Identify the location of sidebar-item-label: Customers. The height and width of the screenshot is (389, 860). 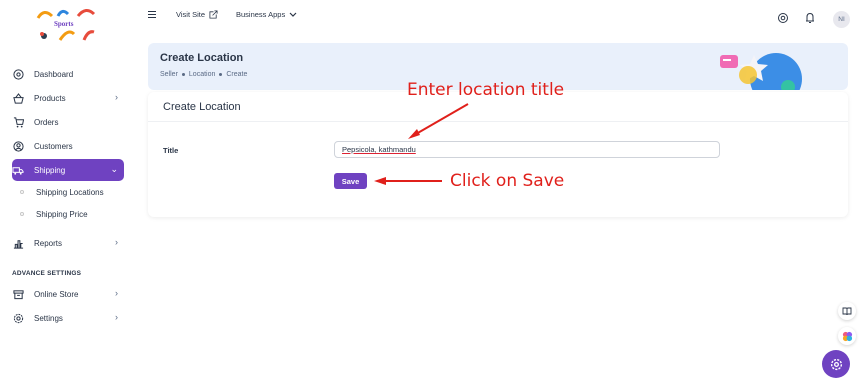
(53, 146).